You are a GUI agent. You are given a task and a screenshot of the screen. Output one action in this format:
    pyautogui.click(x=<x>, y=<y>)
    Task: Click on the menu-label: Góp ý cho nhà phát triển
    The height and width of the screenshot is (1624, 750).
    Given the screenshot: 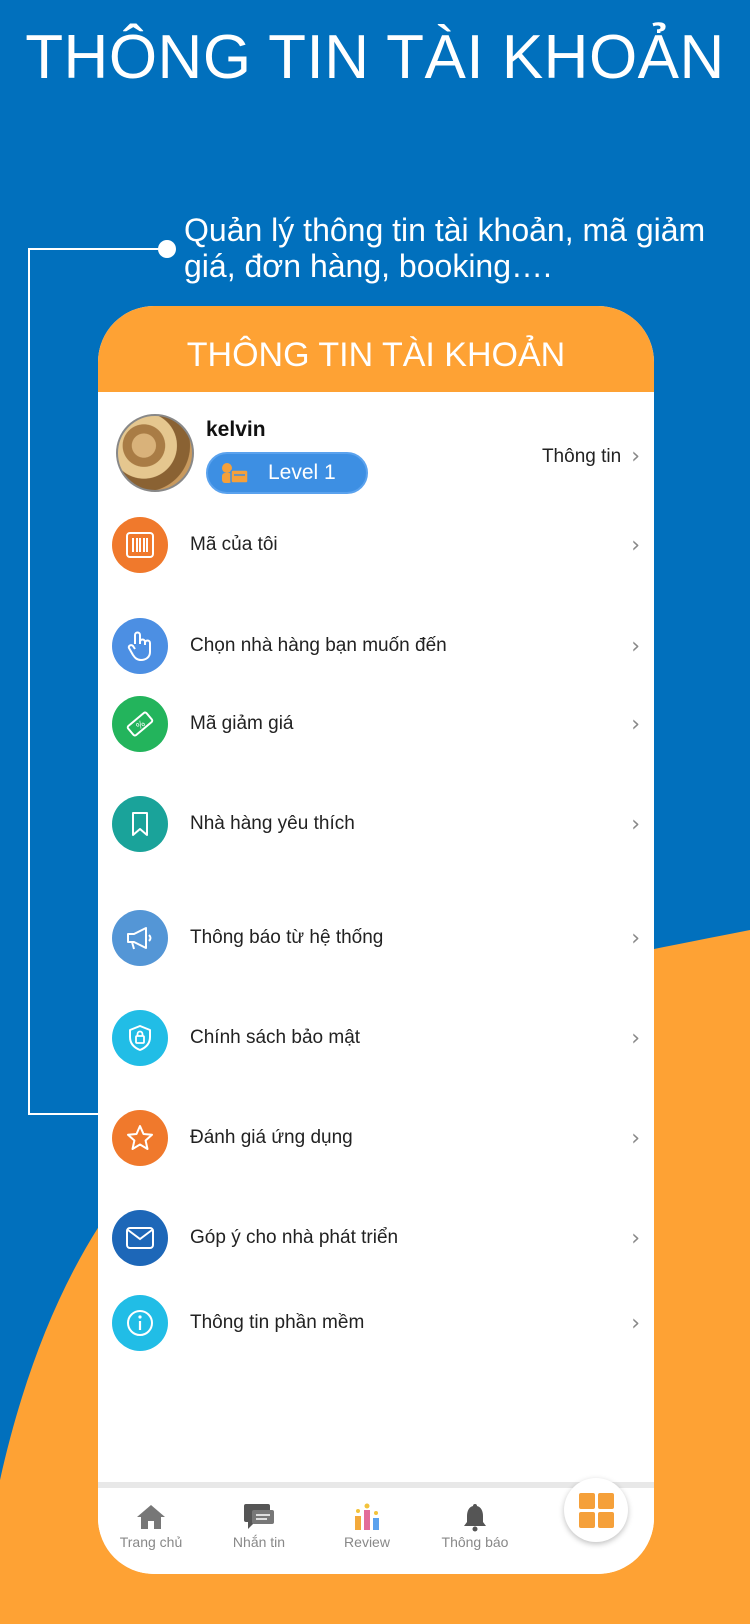 What is the action you would take?
    pyautogui.click(x=294, y=1237)
    